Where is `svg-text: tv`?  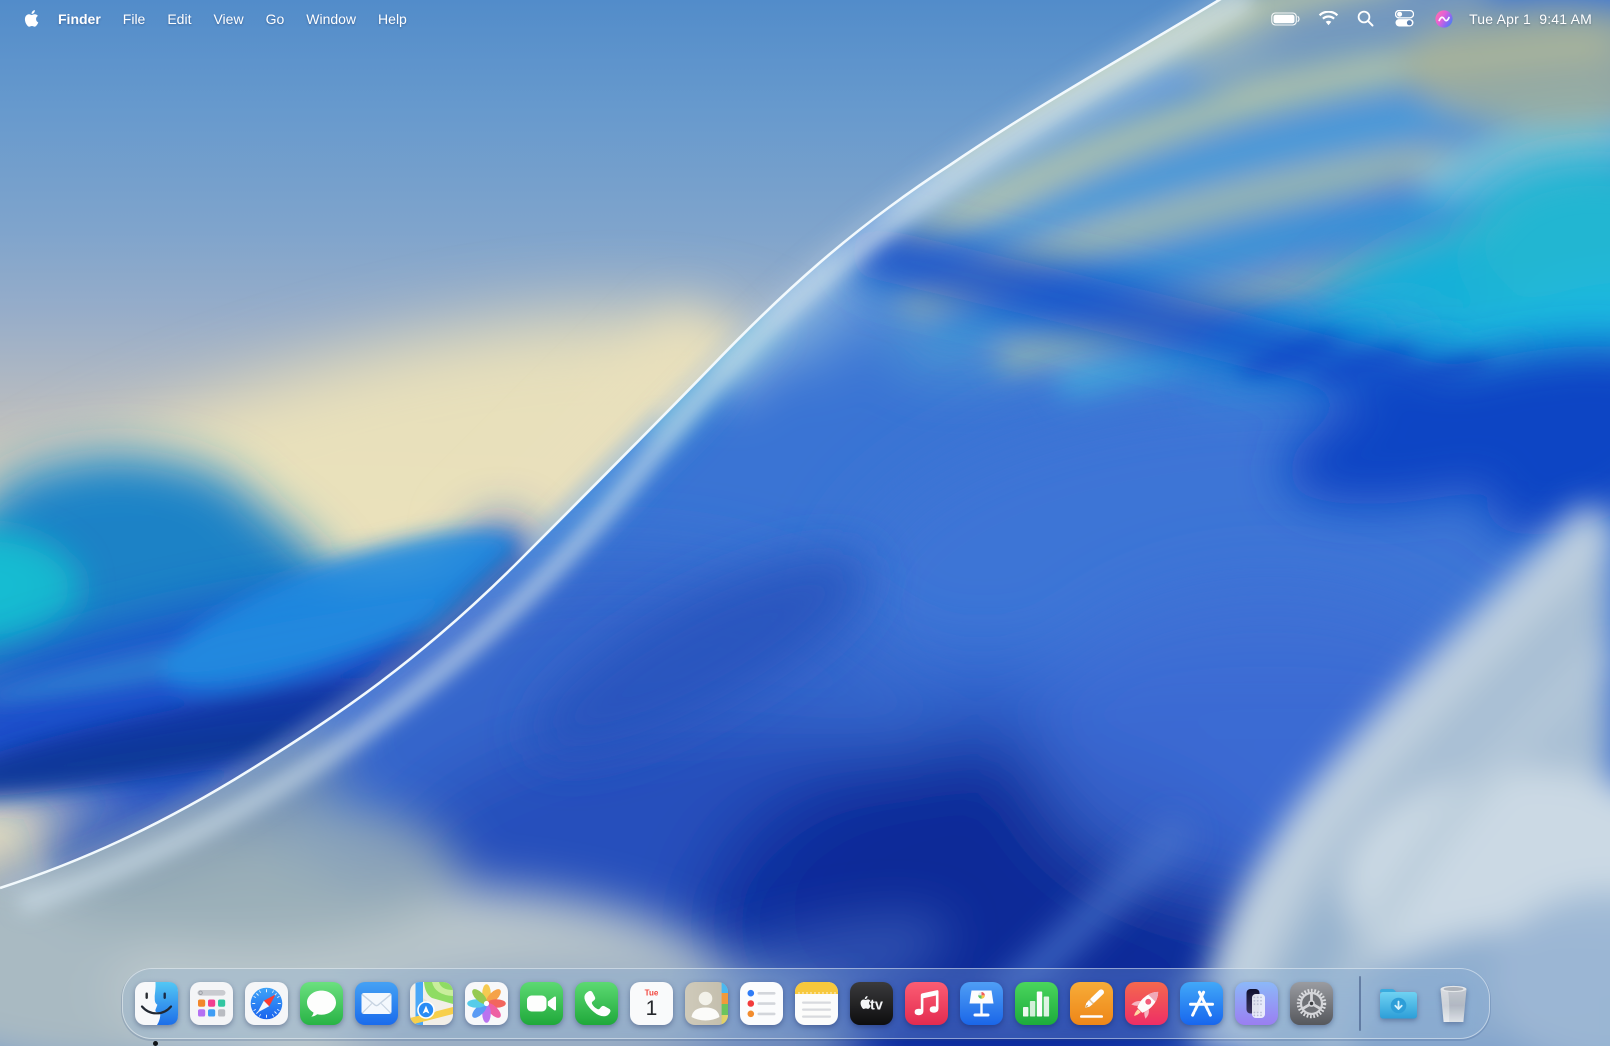
svg-text: tv is located at coordinates (876, 1006).